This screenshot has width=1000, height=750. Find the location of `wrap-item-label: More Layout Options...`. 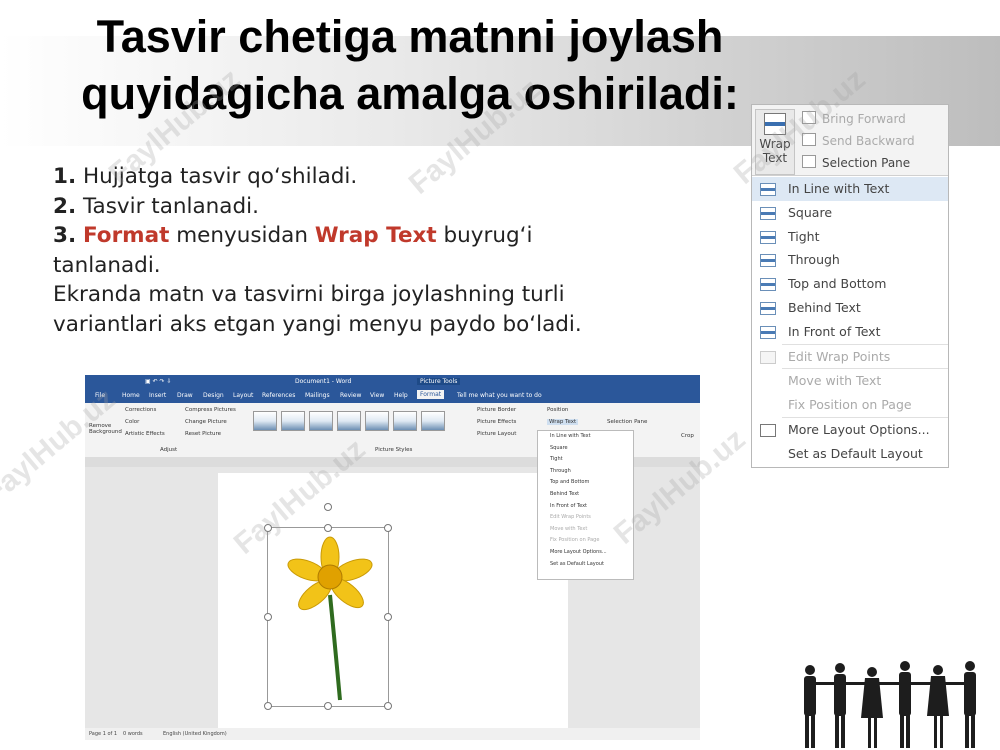

wrap-item-label: More Layout Options... is located at coordinates (859, 429).